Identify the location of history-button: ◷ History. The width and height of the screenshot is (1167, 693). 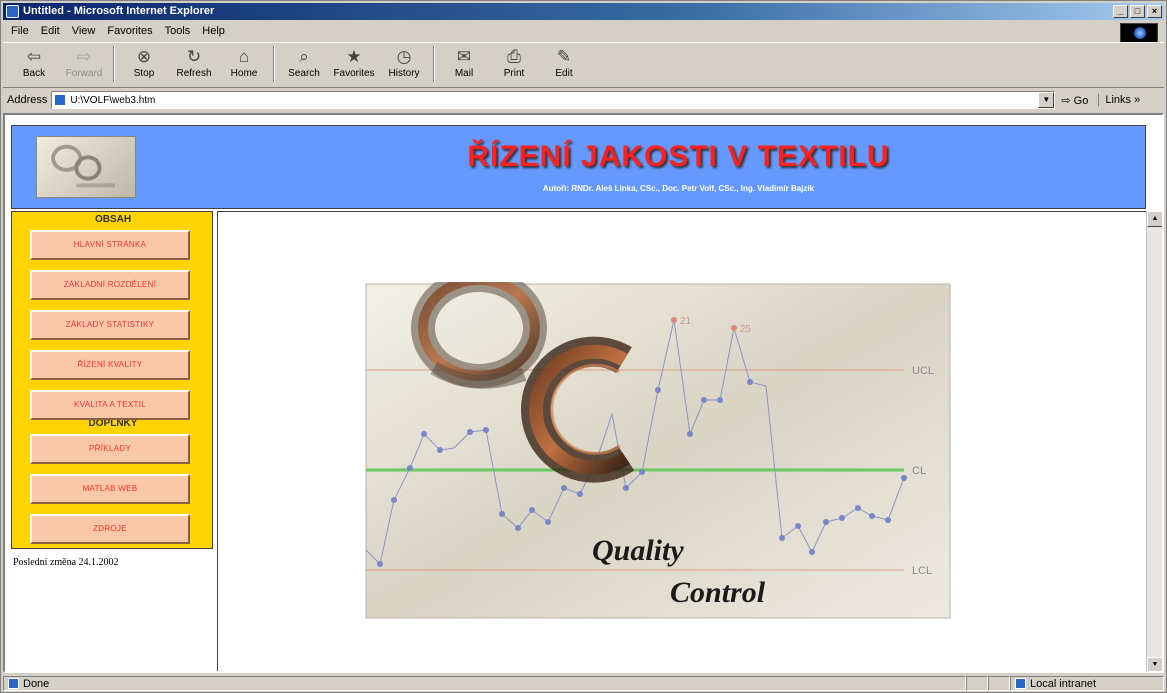
(404, 66).